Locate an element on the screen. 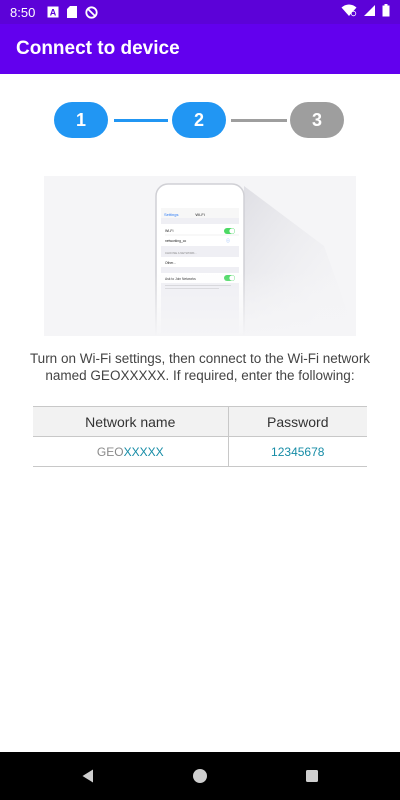  navigation-bar is located at coordinates (200, 776).